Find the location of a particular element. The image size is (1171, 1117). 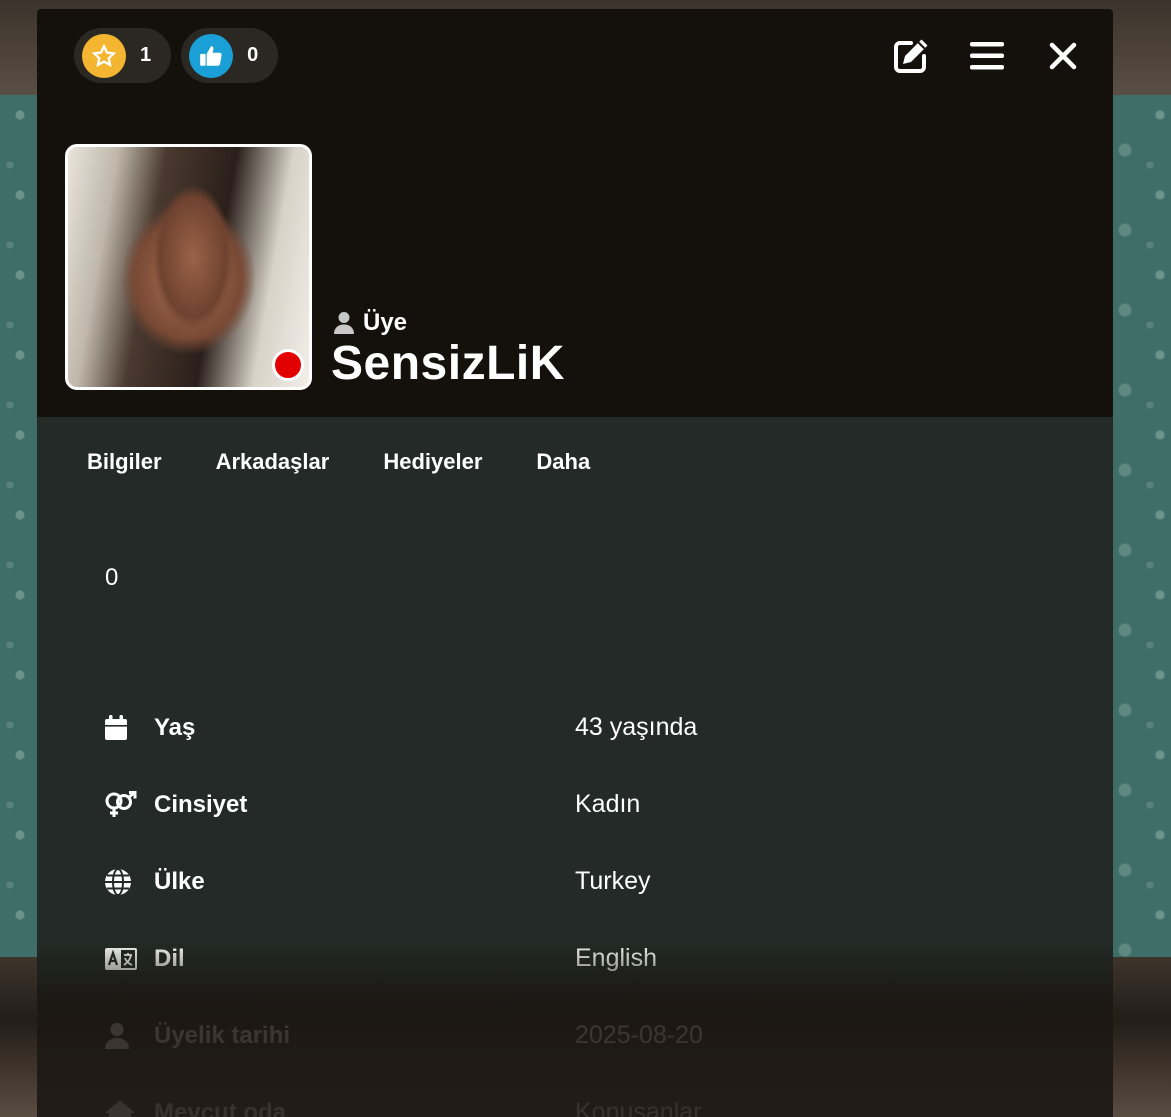

info-value: English is located at coordinates (616, 958).